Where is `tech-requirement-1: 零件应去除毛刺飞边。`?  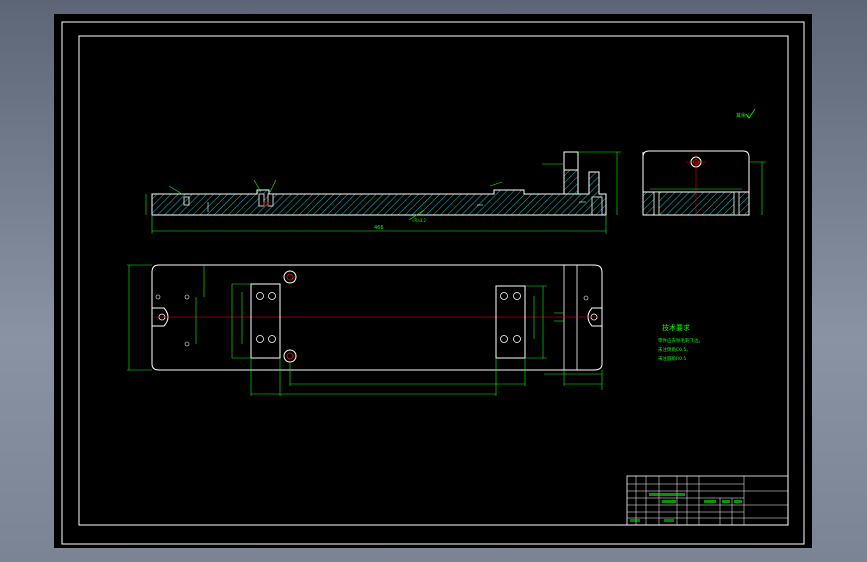 tech-requirement-1: 零件应去除毛刺飞边。 is located at coordinates (680, 340).